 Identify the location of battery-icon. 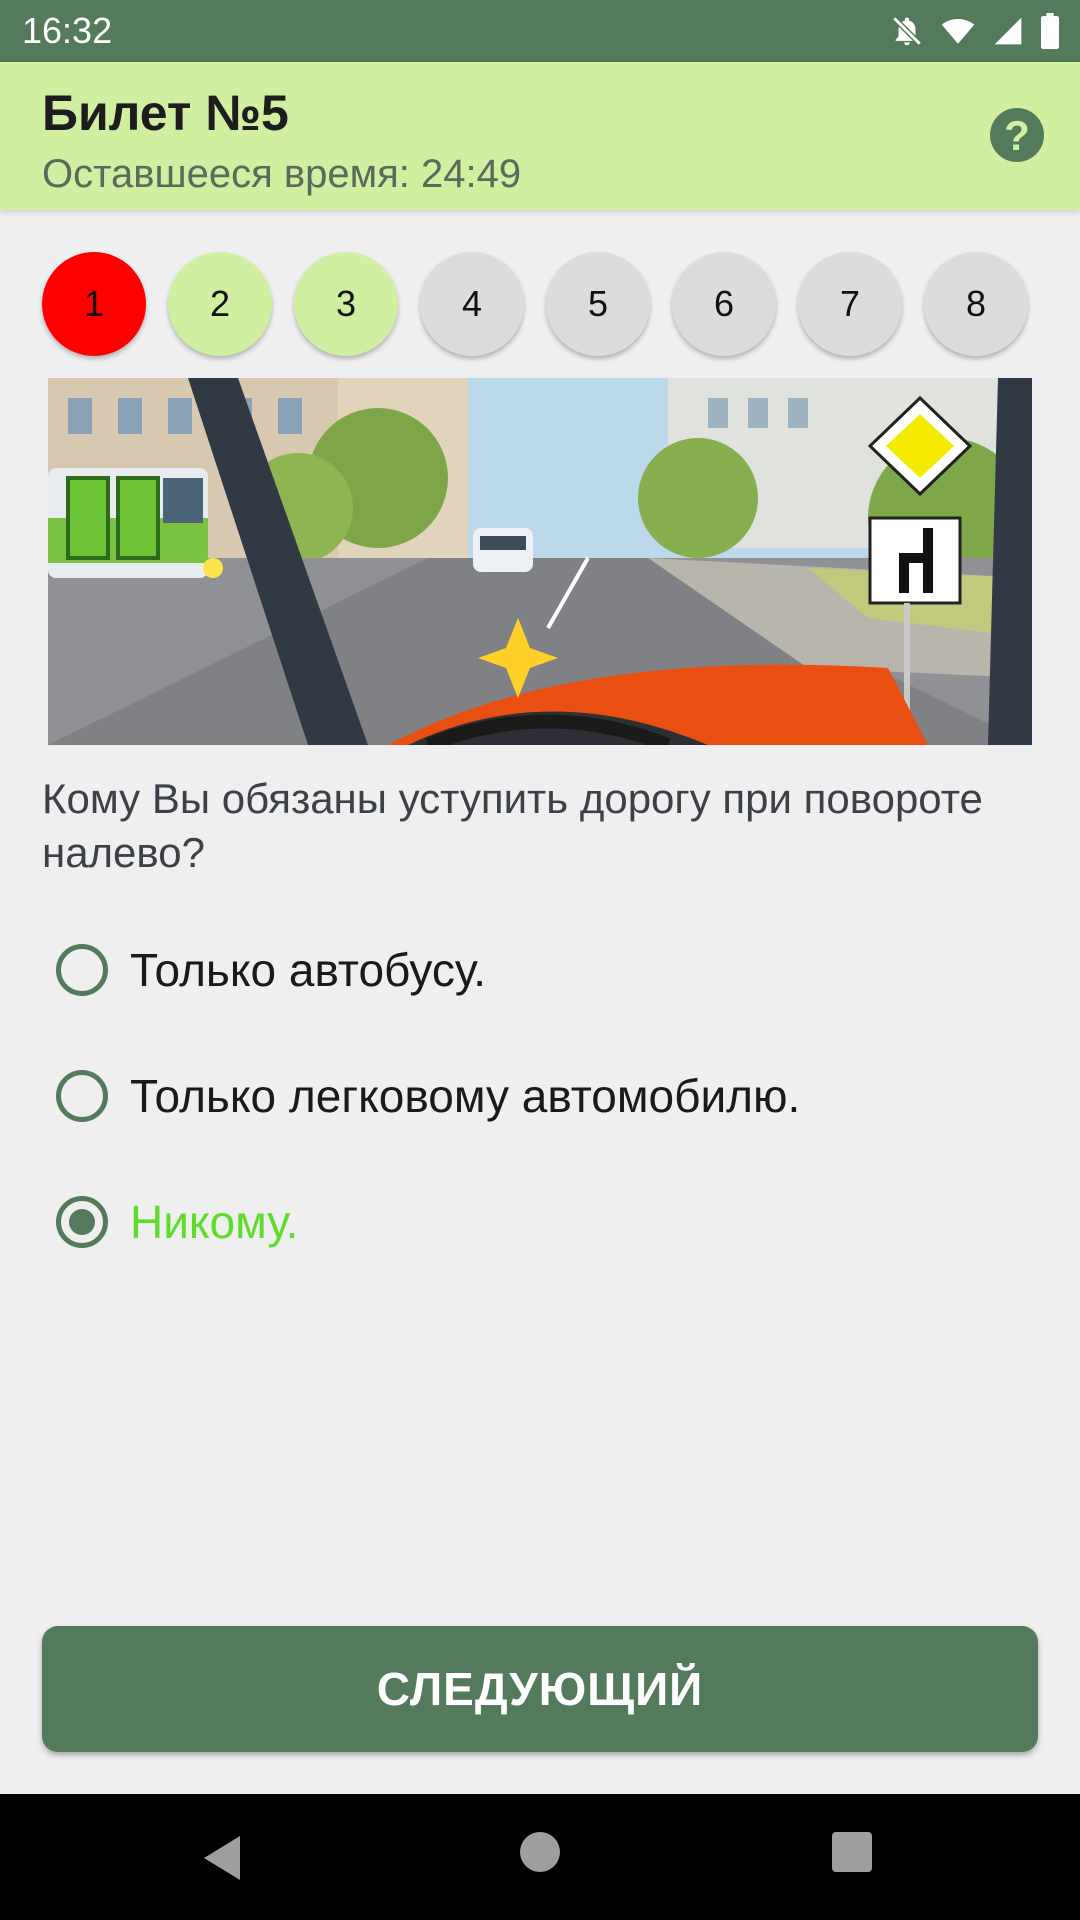
(1050, 31).